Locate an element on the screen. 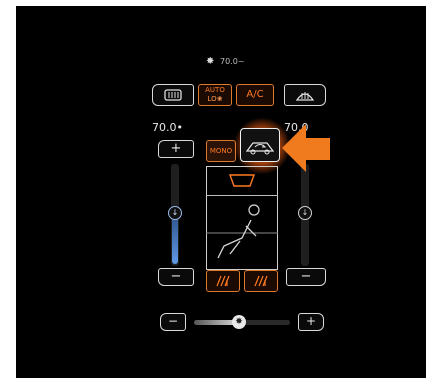  left-temperature-readout: 70.0• is located at coordinates (167, 127).